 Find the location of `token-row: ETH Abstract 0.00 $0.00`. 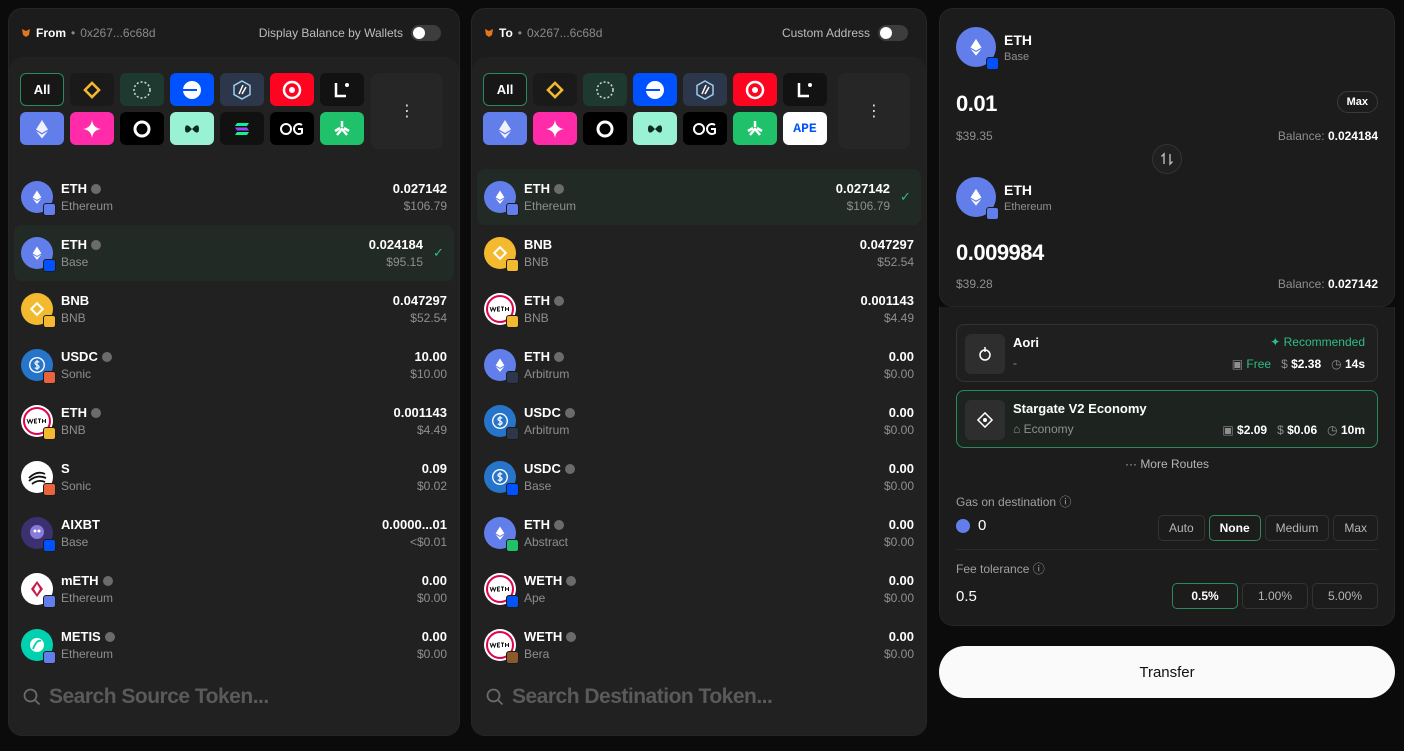

token-row: ETH Abstract 0.00 $0.00 is located at coordinates (699, 533).